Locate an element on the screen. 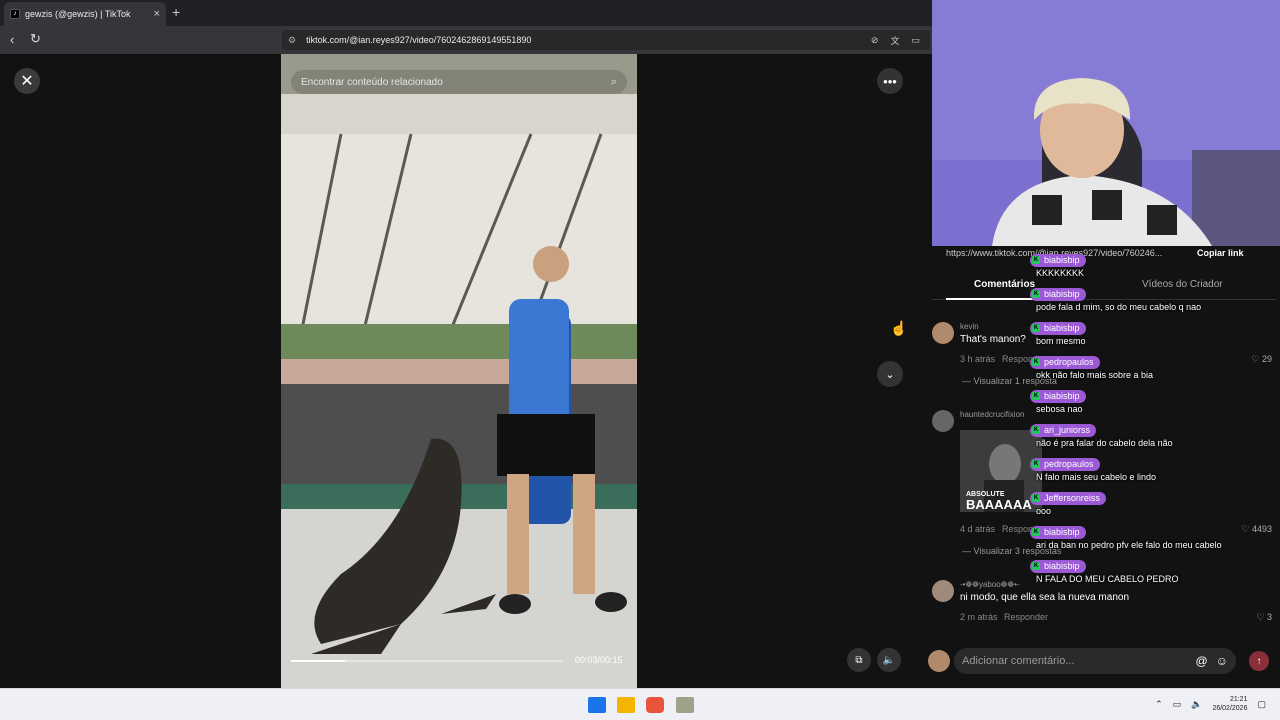 The width and height of the screenshot is (1280, 720). chat-message-text: pode fala d mim, so do meu cabelo q nao is located at coordinates (1119, 306).